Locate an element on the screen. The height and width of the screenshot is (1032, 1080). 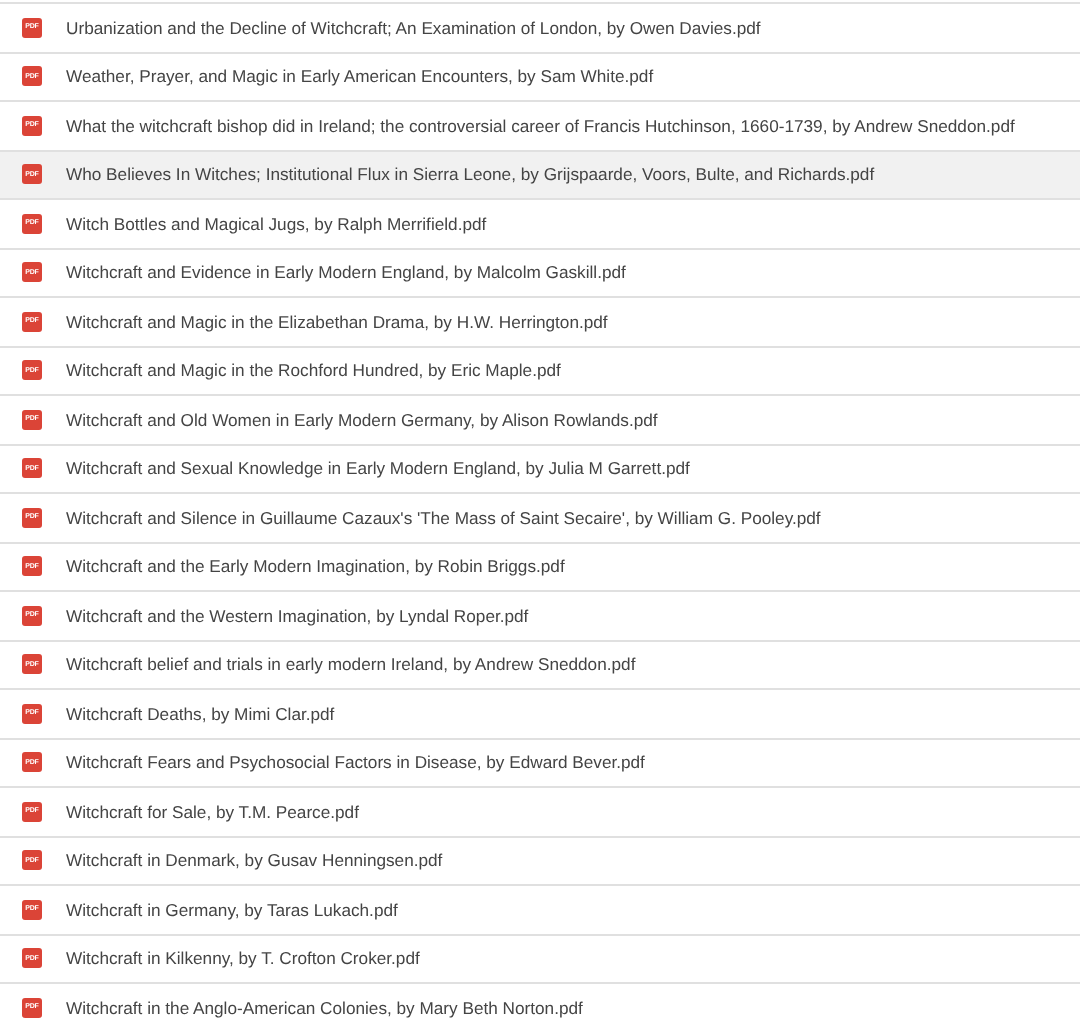
file-name: Witchcraft and Evidence in Early Modern England, by Malcolm Gaskill.pdf is located at coordinates (346, 272).